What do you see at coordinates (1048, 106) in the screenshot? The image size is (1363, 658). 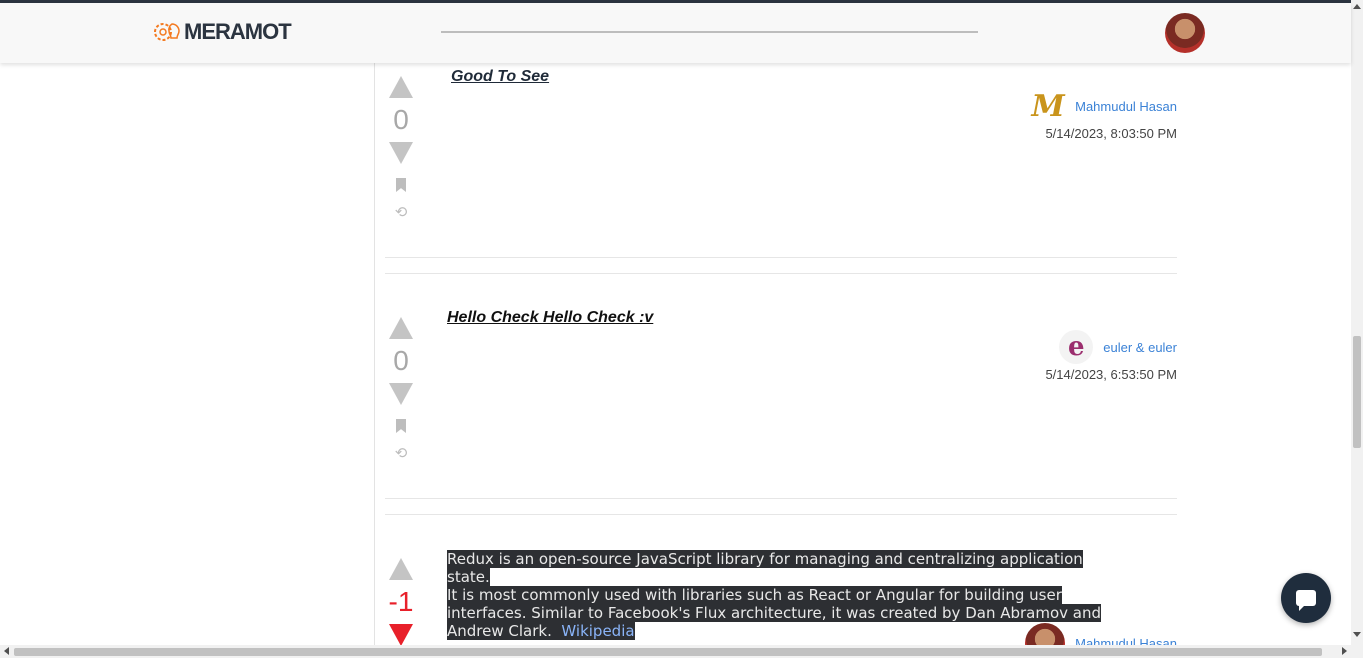 I see `author-avatar: M` at bounding box center [1048, 106].